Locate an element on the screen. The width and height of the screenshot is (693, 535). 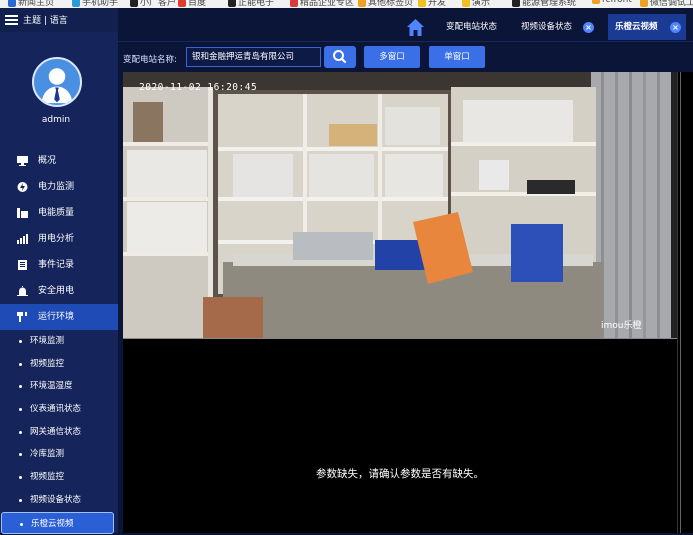
menu-item-overview: 概况 is located at coordinates (59, 161).